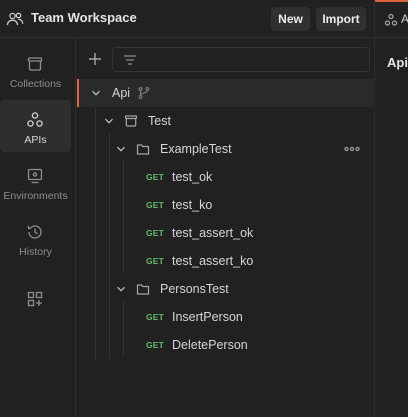 The width and height of the screenshot is (408, 417). What do you see at coordinates (84, 17) in the screenshot?
I see `workspace-title: Team Workspace` at bounding box center [84, 17].